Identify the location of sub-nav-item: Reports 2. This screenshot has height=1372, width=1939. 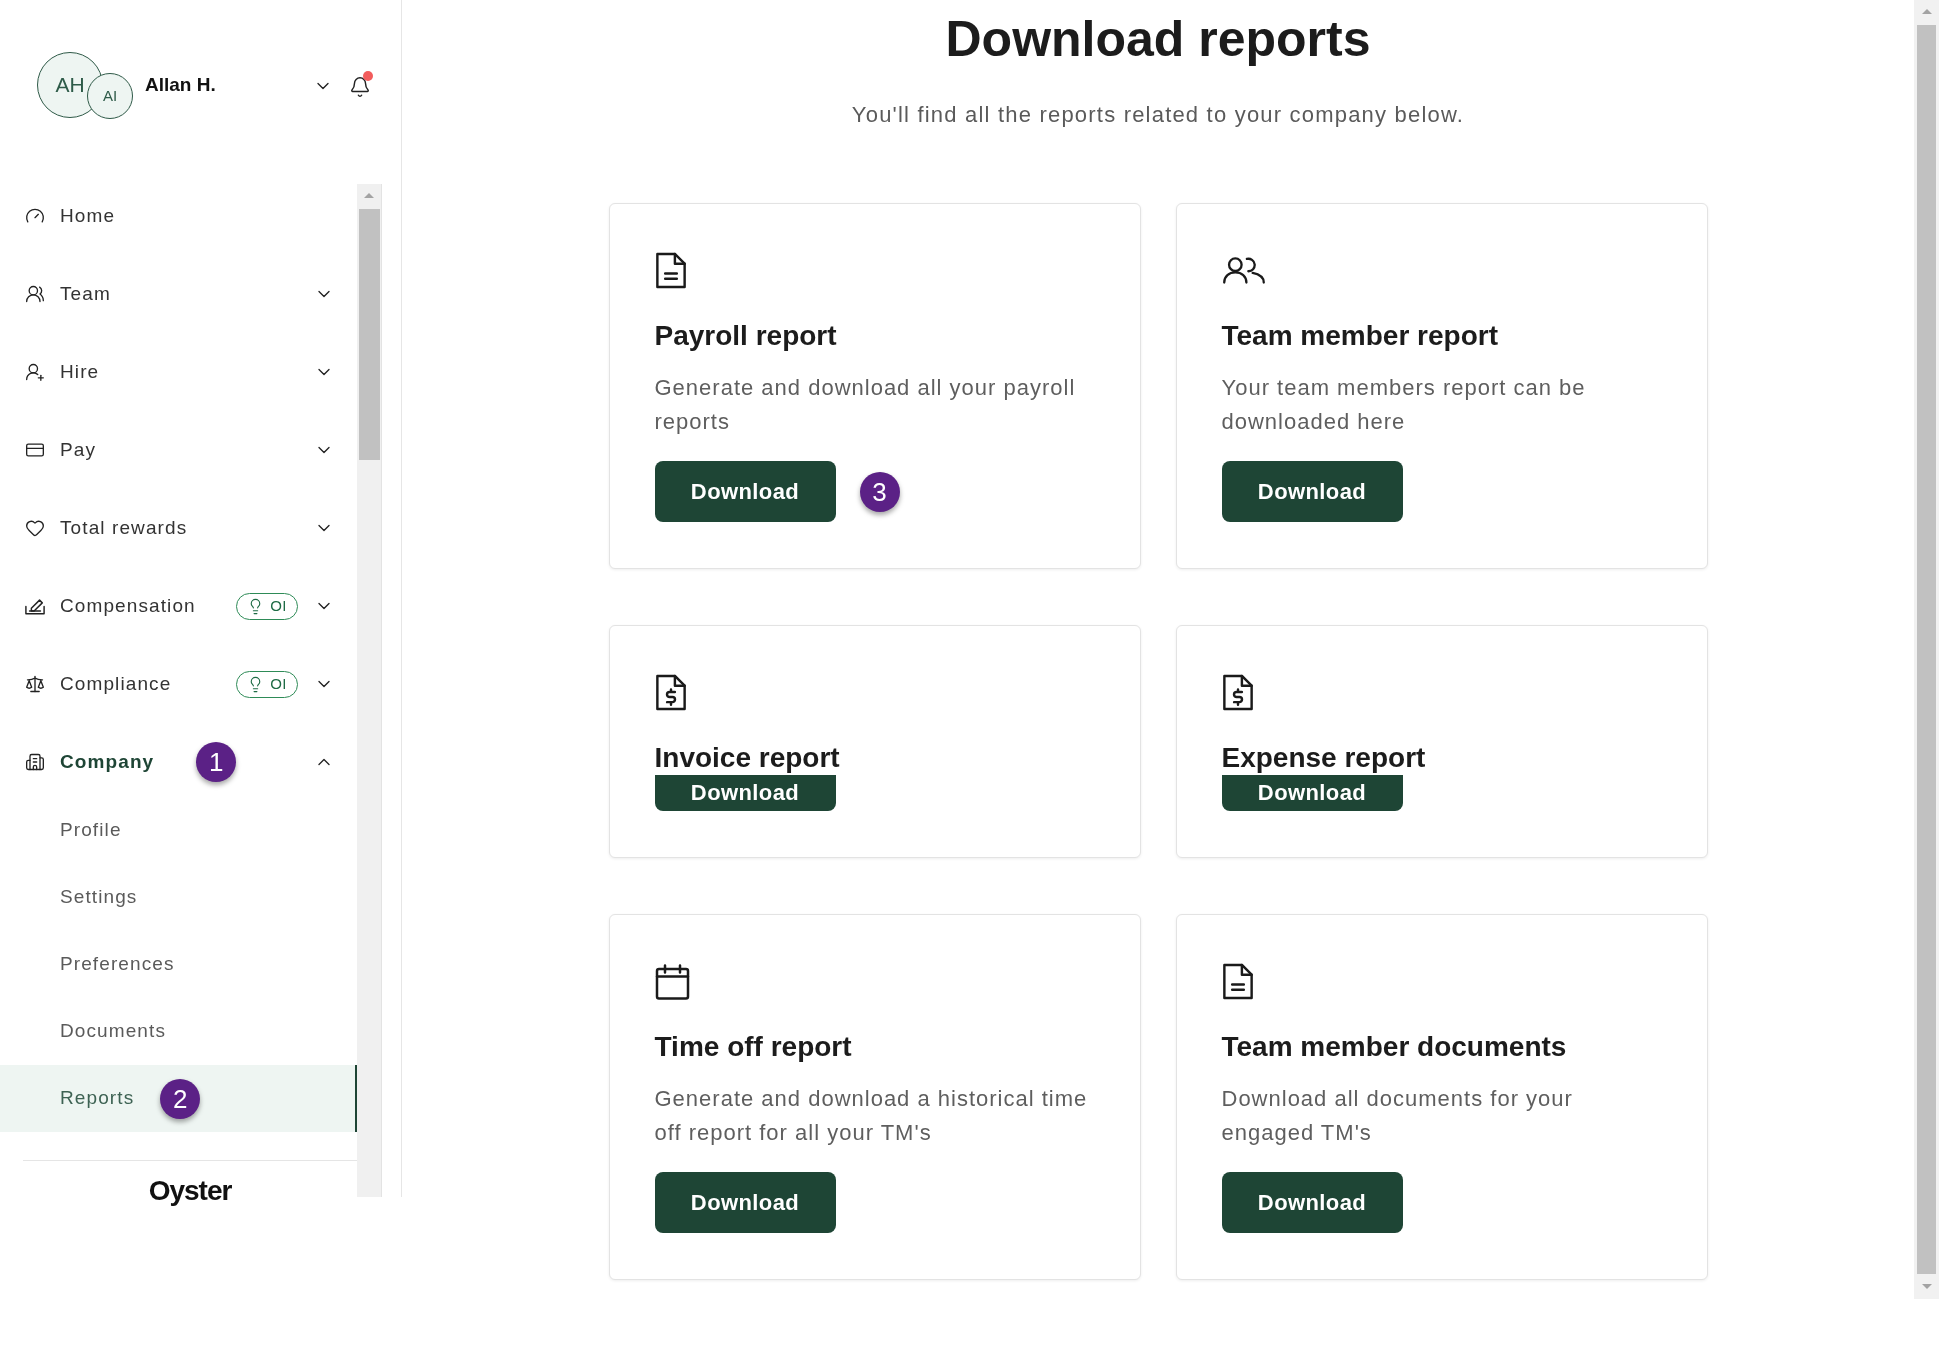
(178, 1098).